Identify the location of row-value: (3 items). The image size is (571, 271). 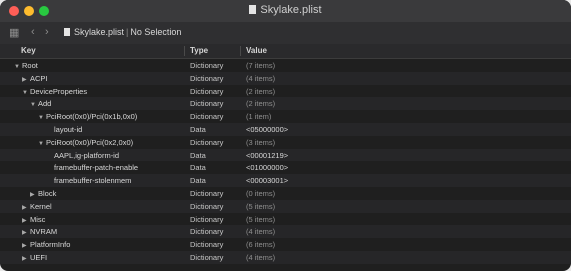
(260, 142).